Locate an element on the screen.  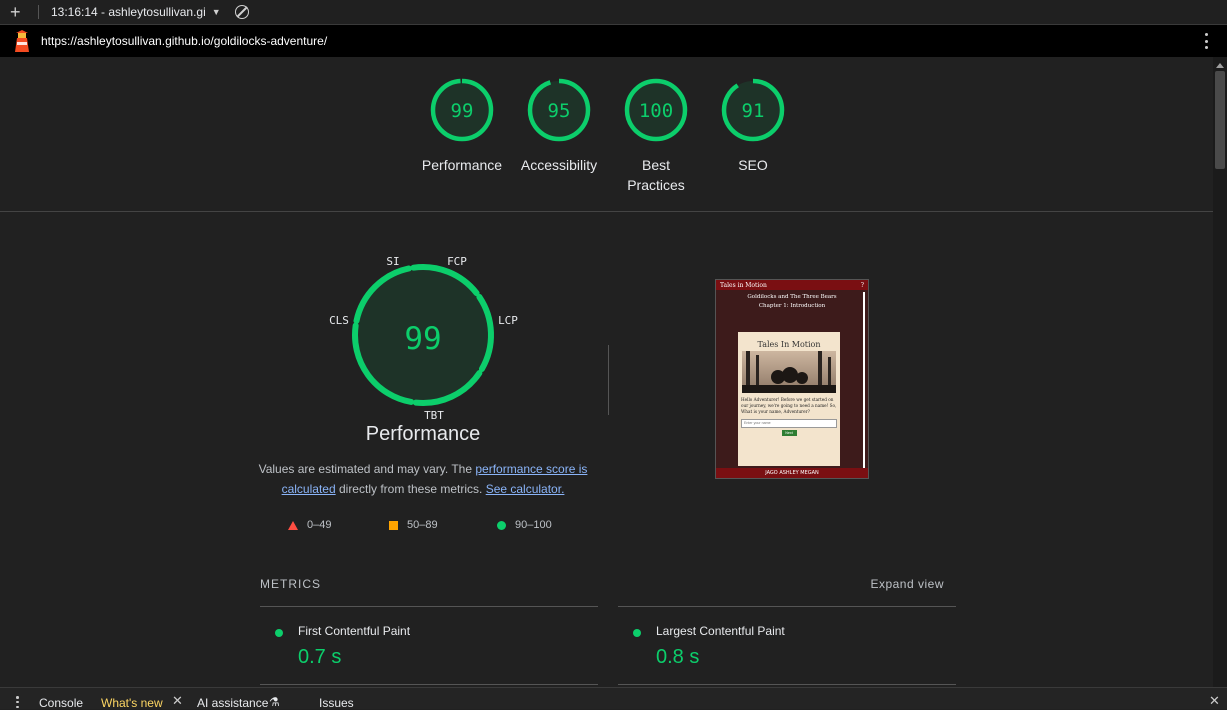
gauge-score: 91 is located at coordinates (753, 111).